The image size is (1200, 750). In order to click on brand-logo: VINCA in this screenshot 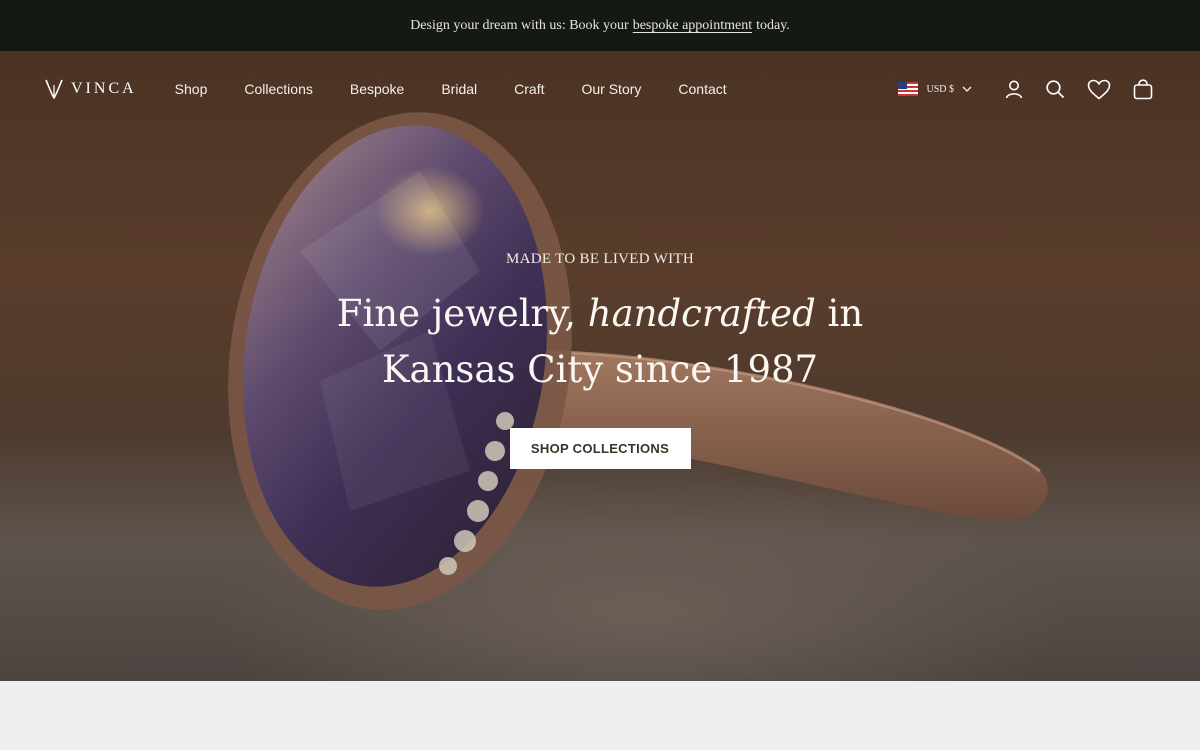, I will do `click(91, 89)`.